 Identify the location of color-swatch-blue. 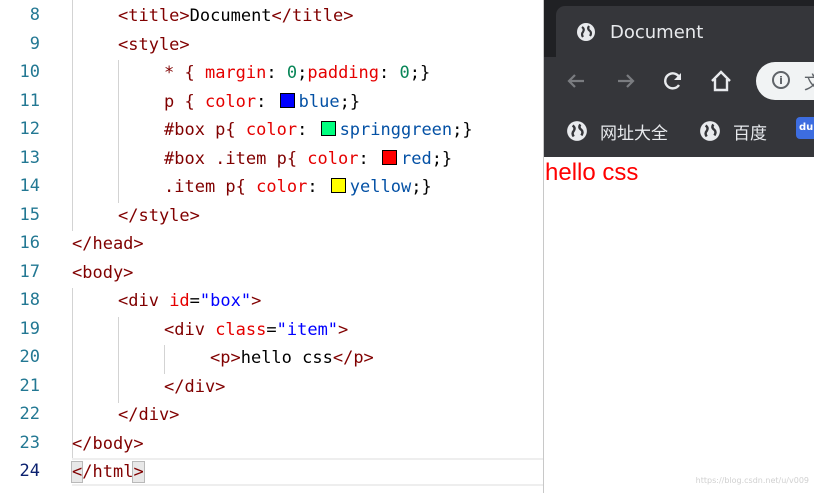
(287, 100).